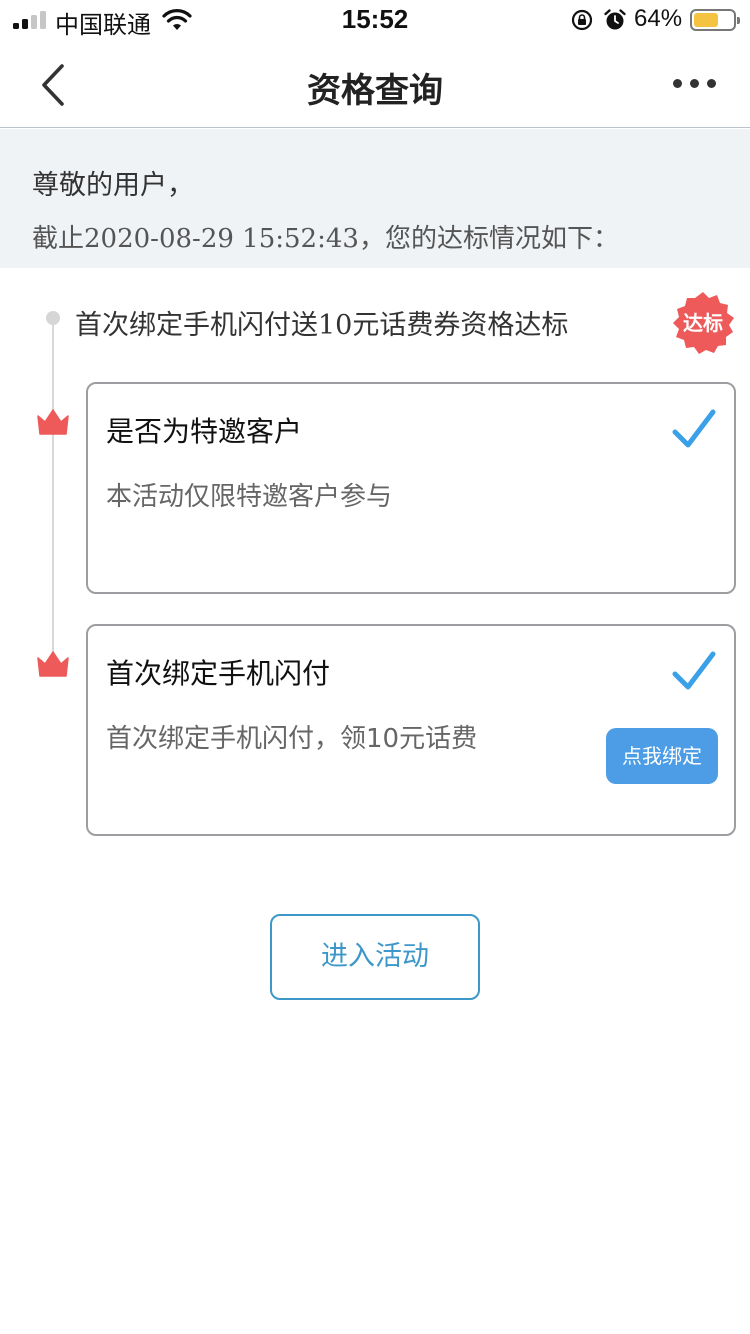  What do you see at coordinates (249, 497) in the screenshot?
I see `card-desc: 本活动仅限特邀客户参与` at bounding box center [249, 497].